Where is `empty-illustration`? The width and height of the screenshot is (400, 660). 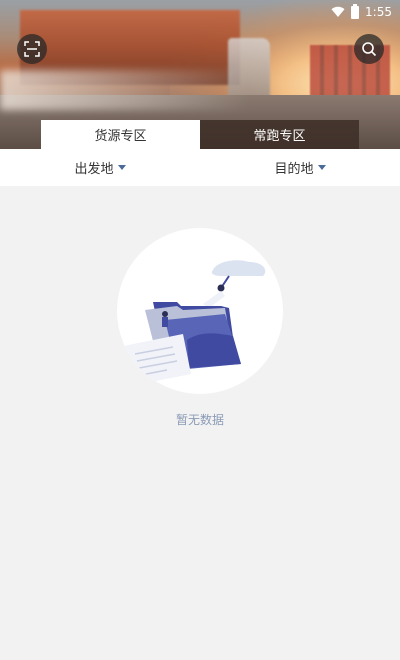
empty-illustration is located at coordinates (200, 311).